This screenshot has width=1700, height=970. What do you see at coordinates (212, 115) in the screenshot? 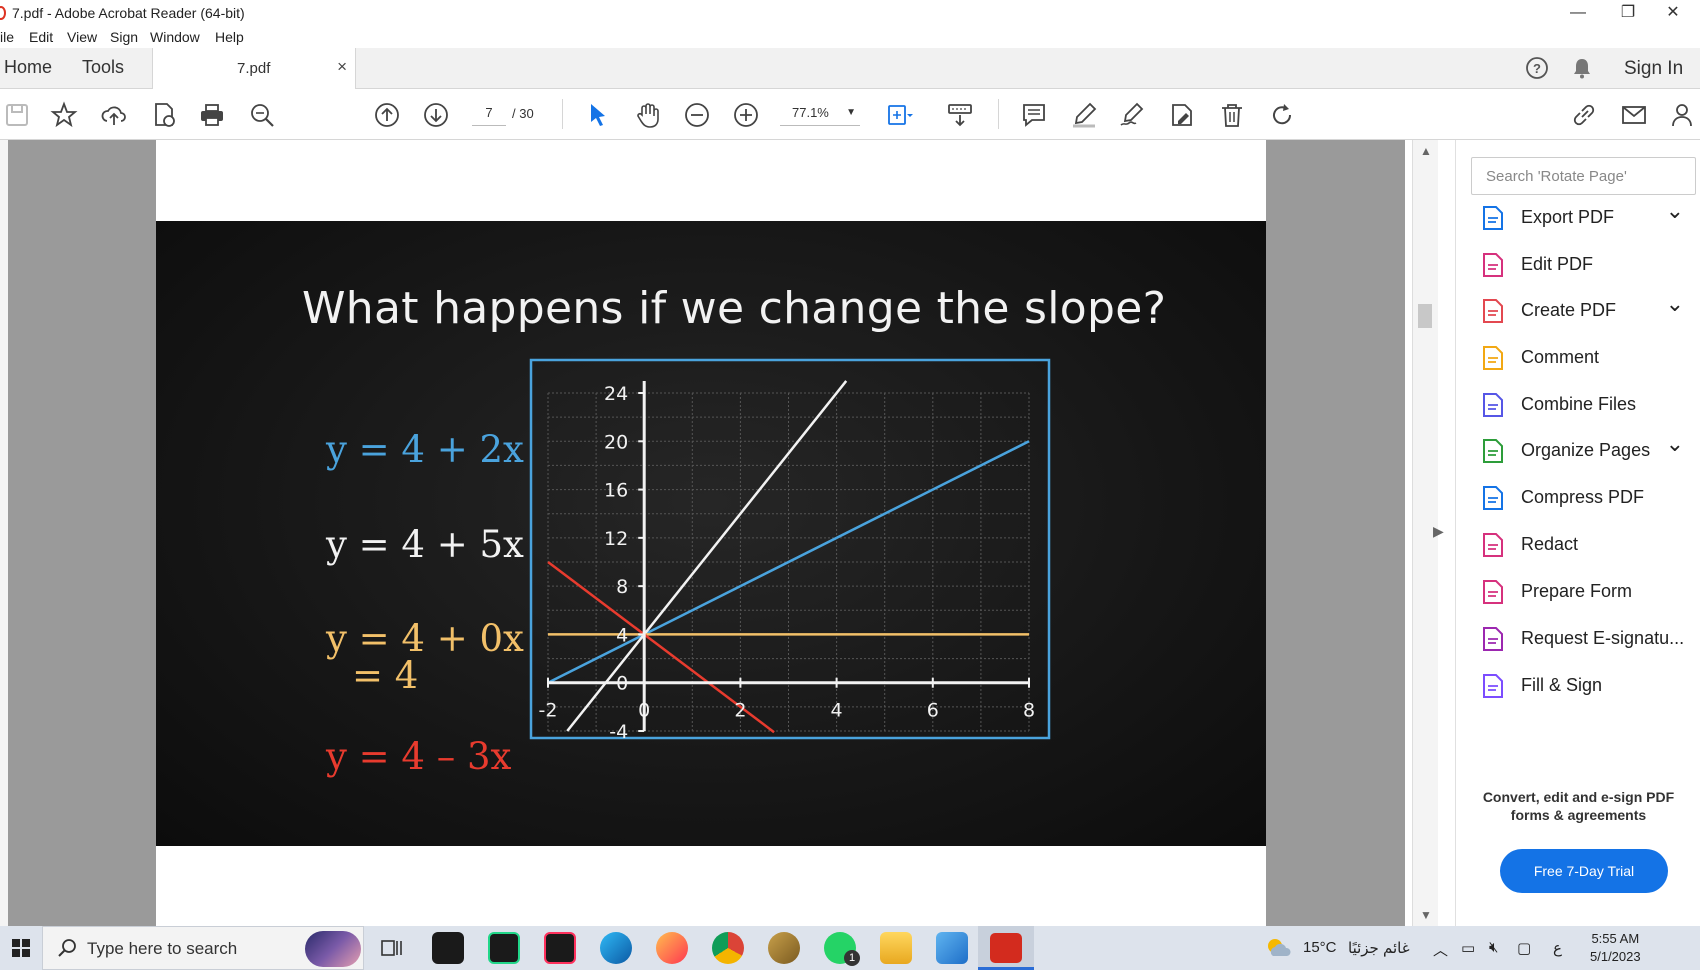
I see `print-icon` at bounding box center [212, 115].